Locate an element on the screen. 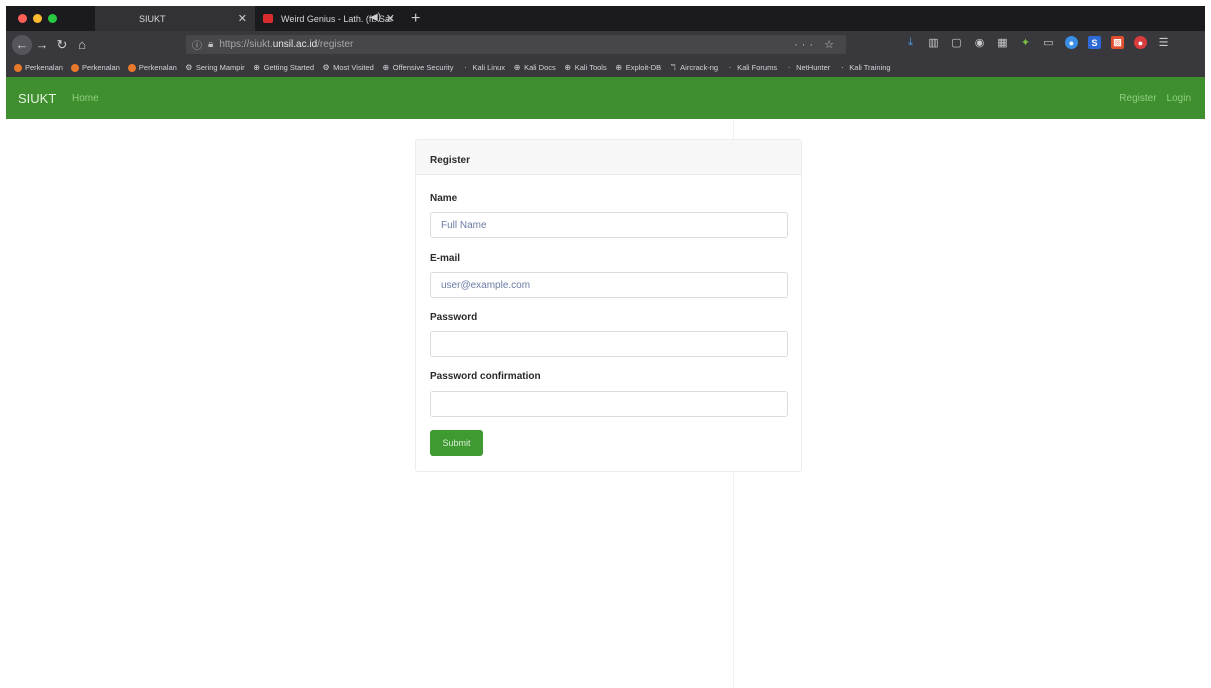 This screenshot has width=1211, height=688. password-confirmation-label: Password confirmation is located at coordinates (485, 376).